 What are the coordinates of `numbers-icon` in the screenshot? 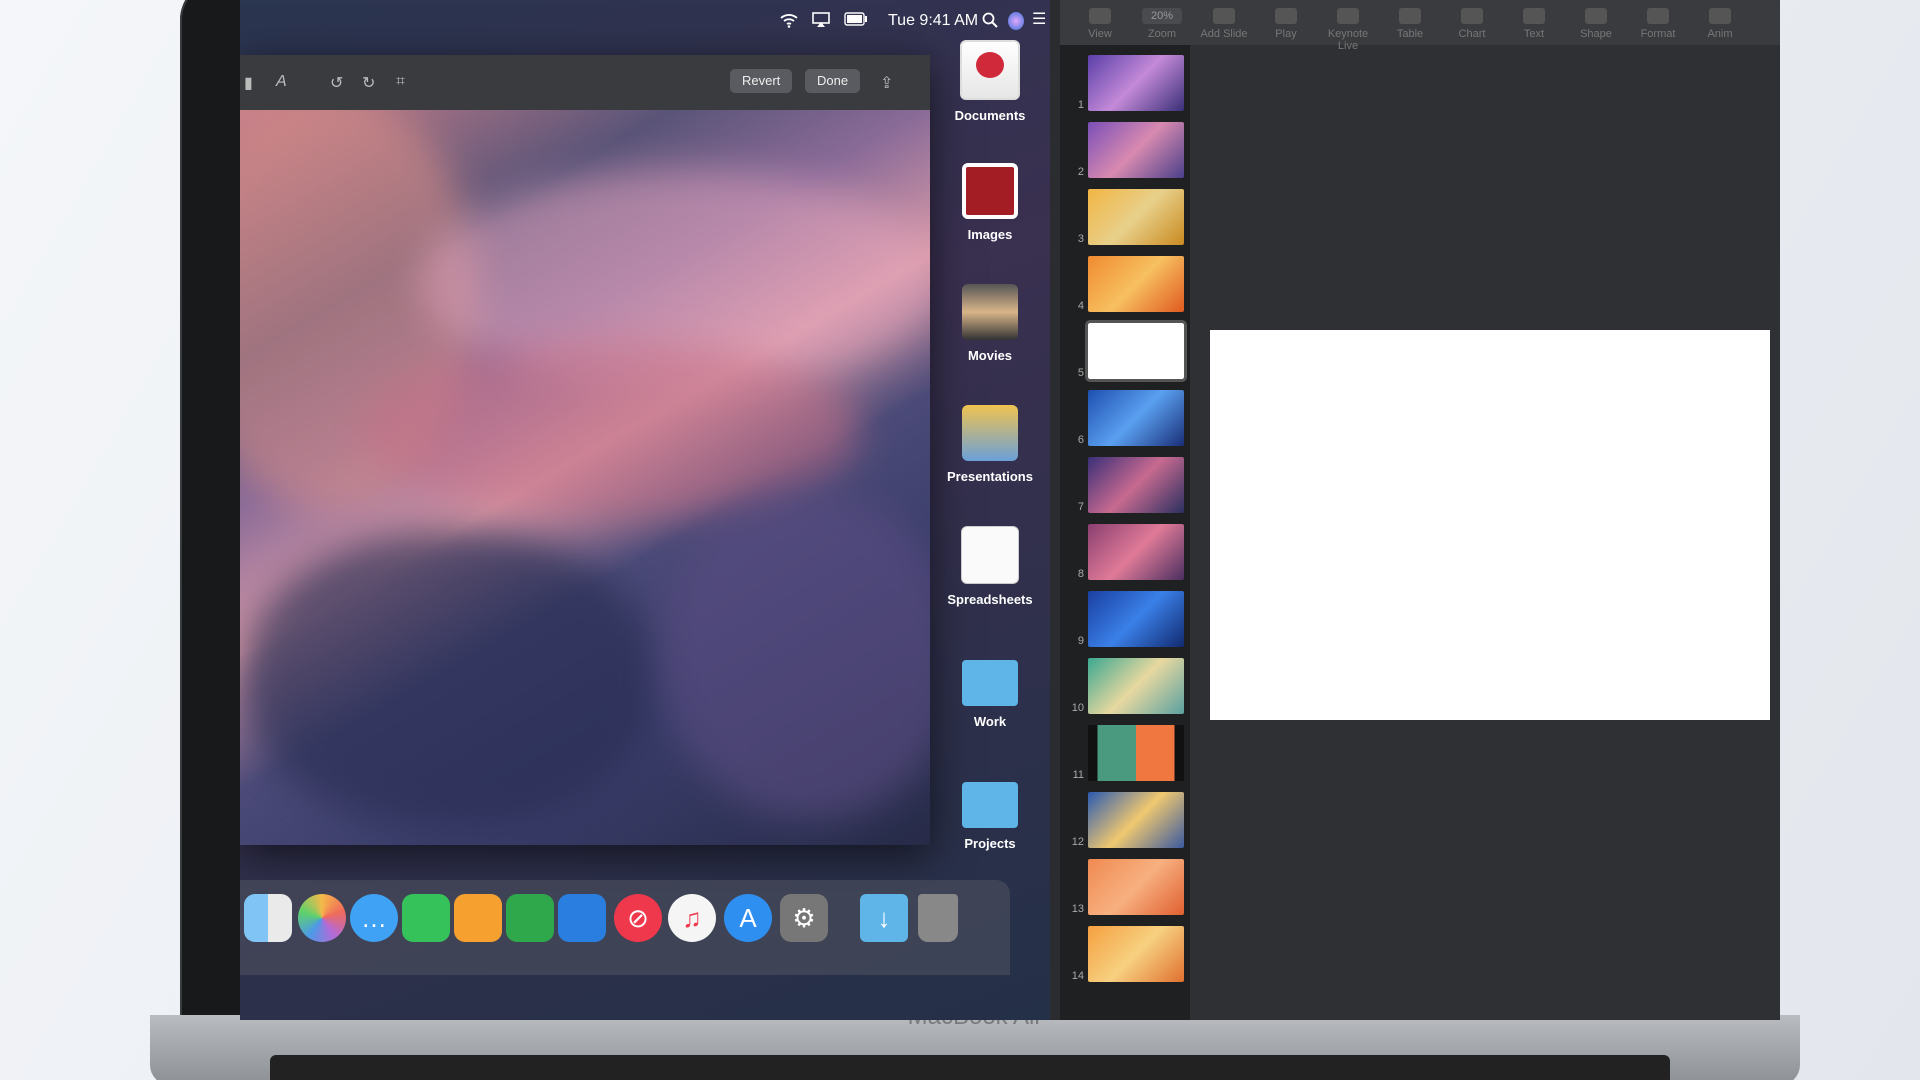 It's located at (530, 918).